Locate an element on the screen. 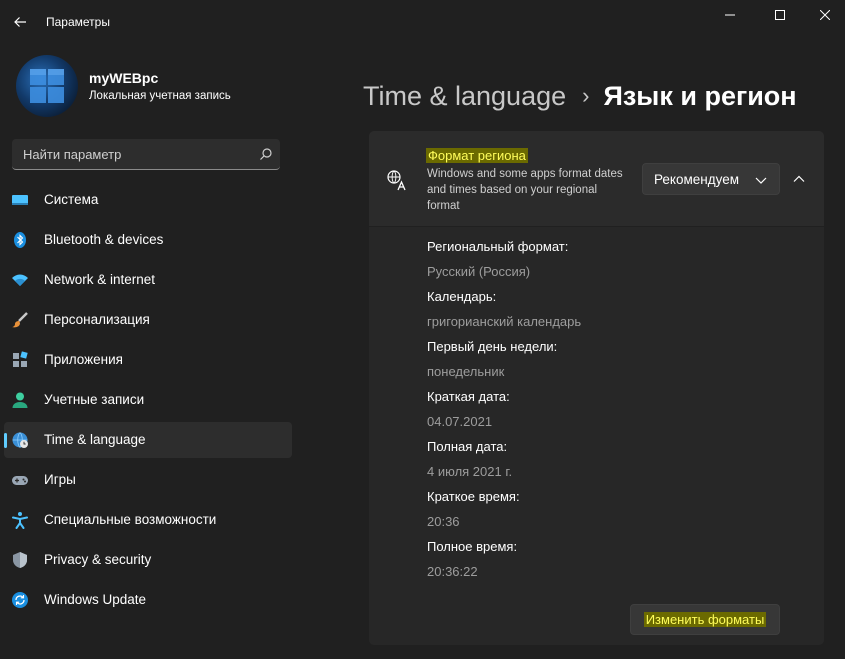 The width and height of the screenshot is (845, 659). breadcrumb-chevron-icon: › is located at coordinates (586, 95).